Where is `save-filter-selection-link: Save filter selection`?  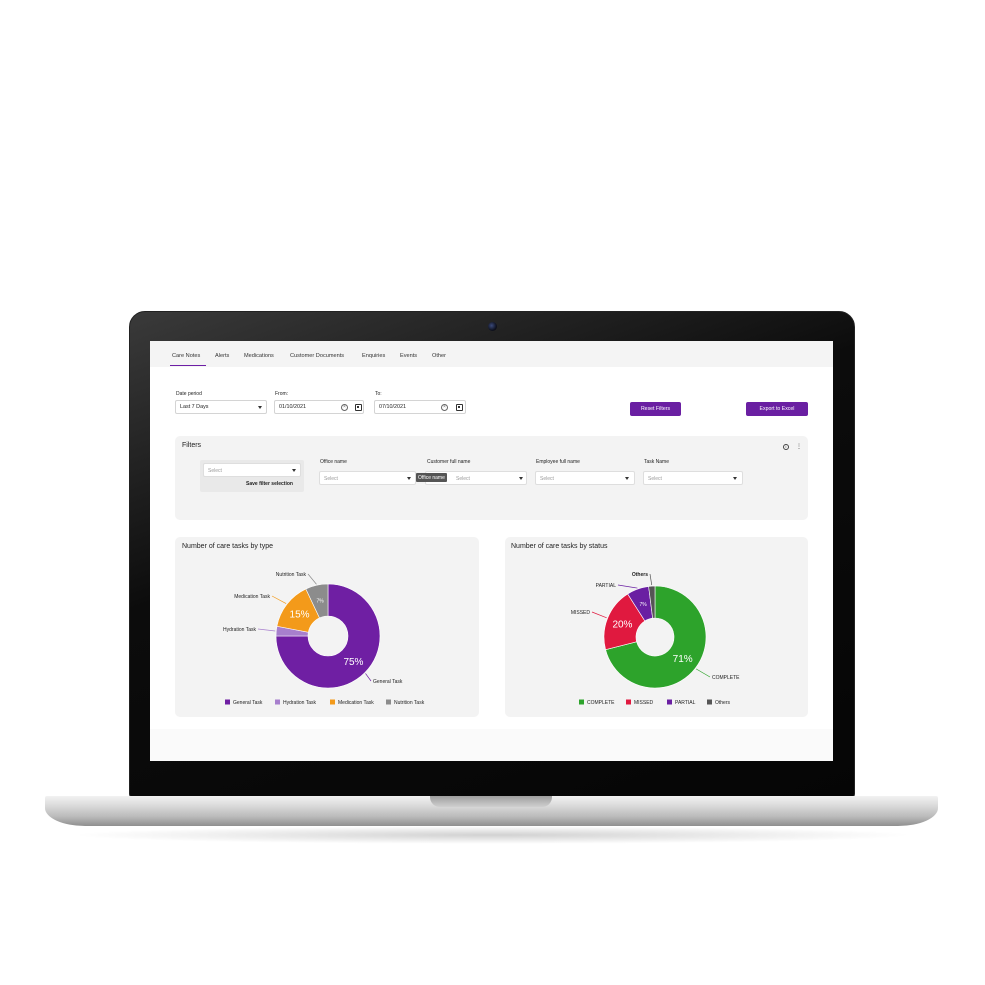 save-filter-selection-link: Save filter selection is located at coordinates (269, 484).